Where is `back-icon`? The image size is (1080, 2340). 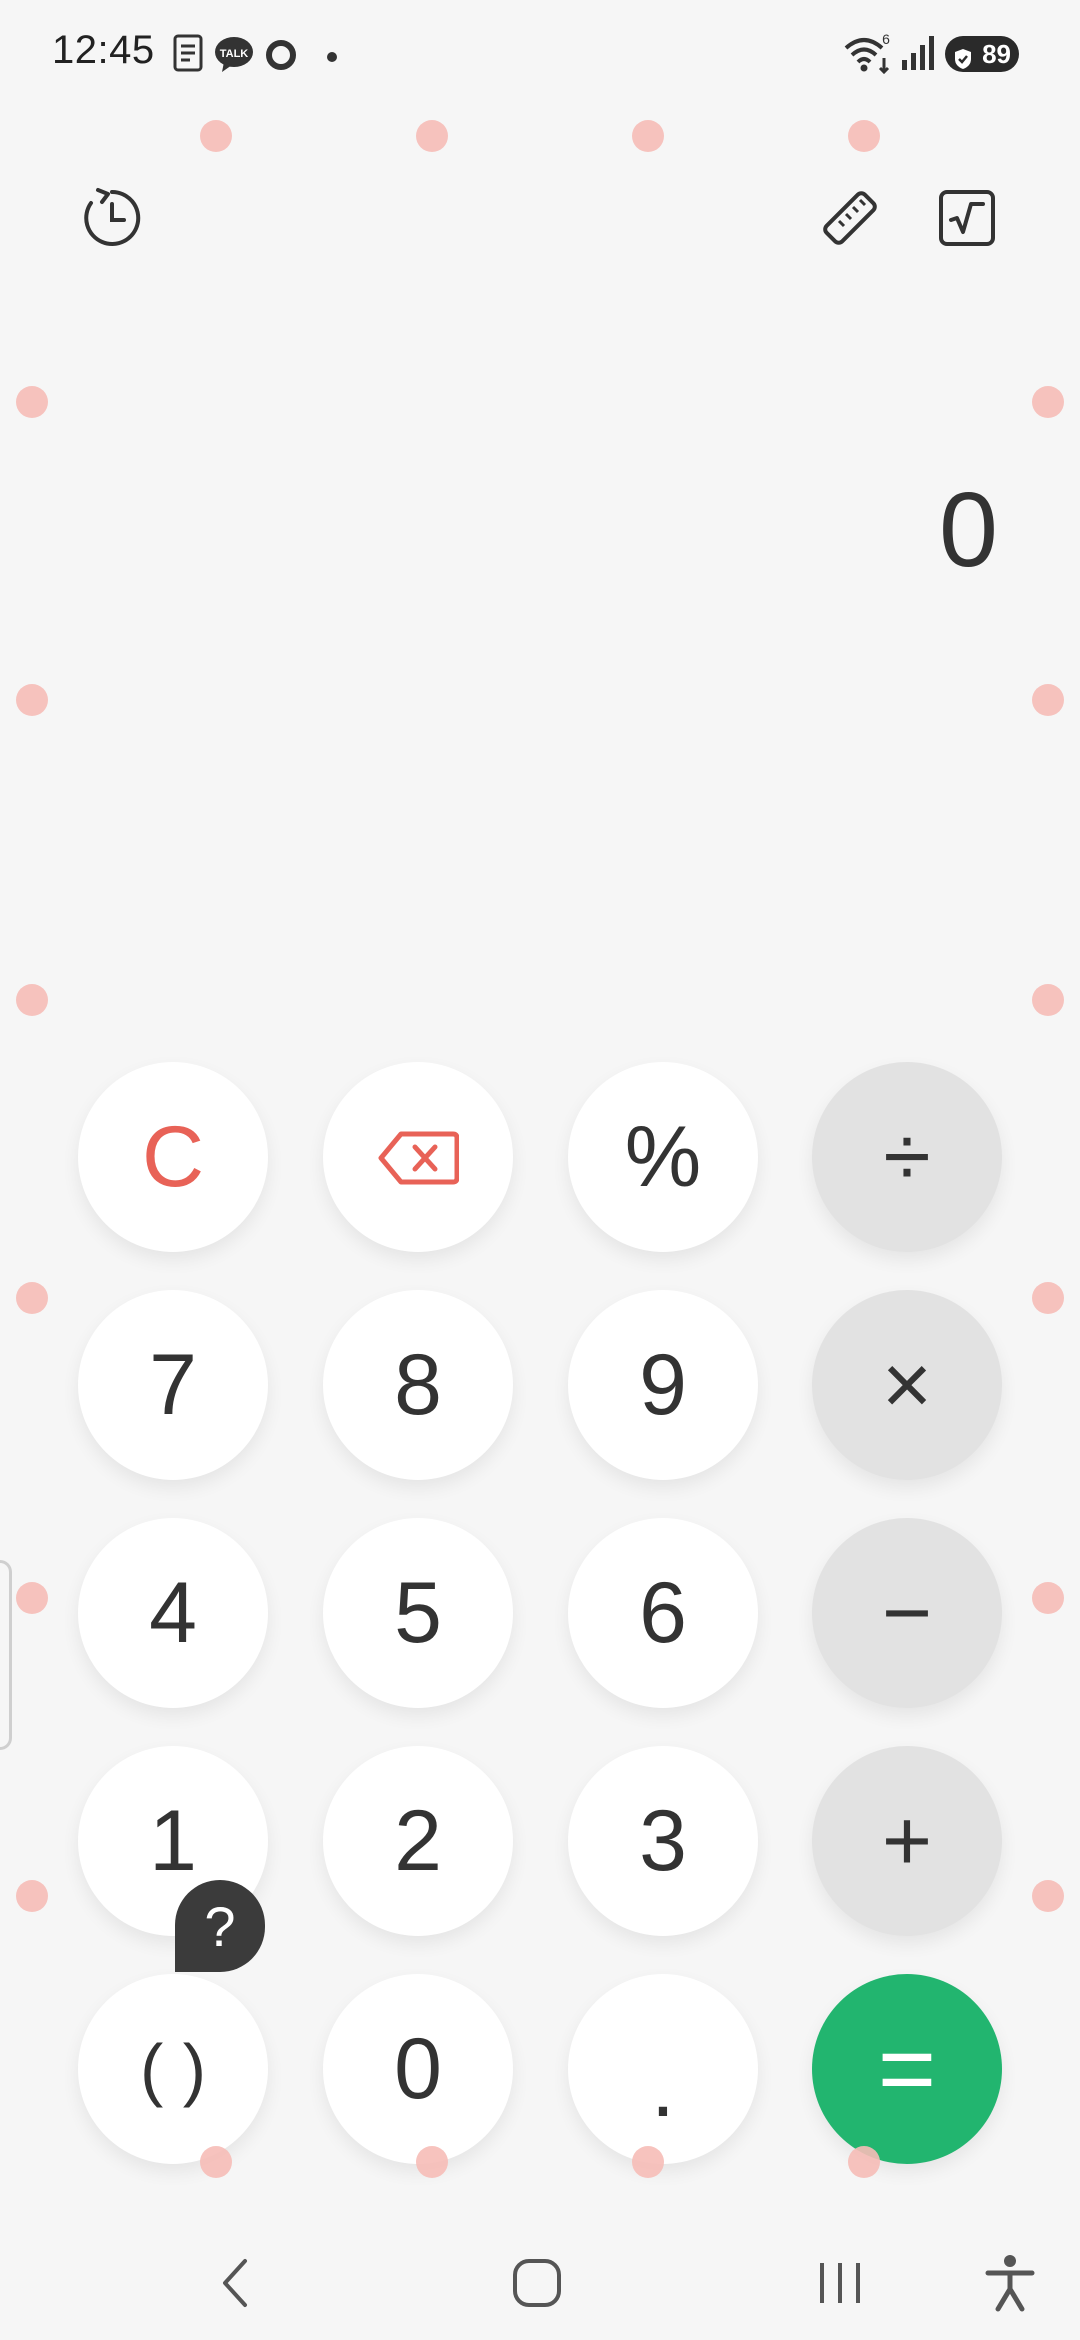
back-icon is located at coordinates (235, 2285).